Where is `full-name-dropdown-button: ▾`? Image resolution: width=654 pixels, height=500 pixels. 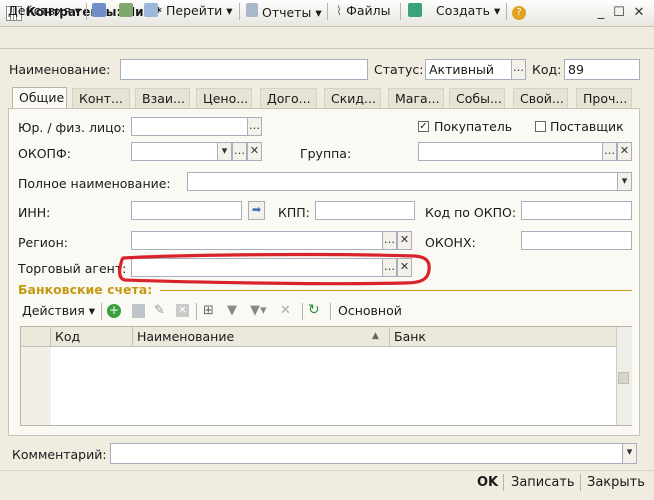
full-name-dropdown-button: ▾ is located at coordinates (624, 181).